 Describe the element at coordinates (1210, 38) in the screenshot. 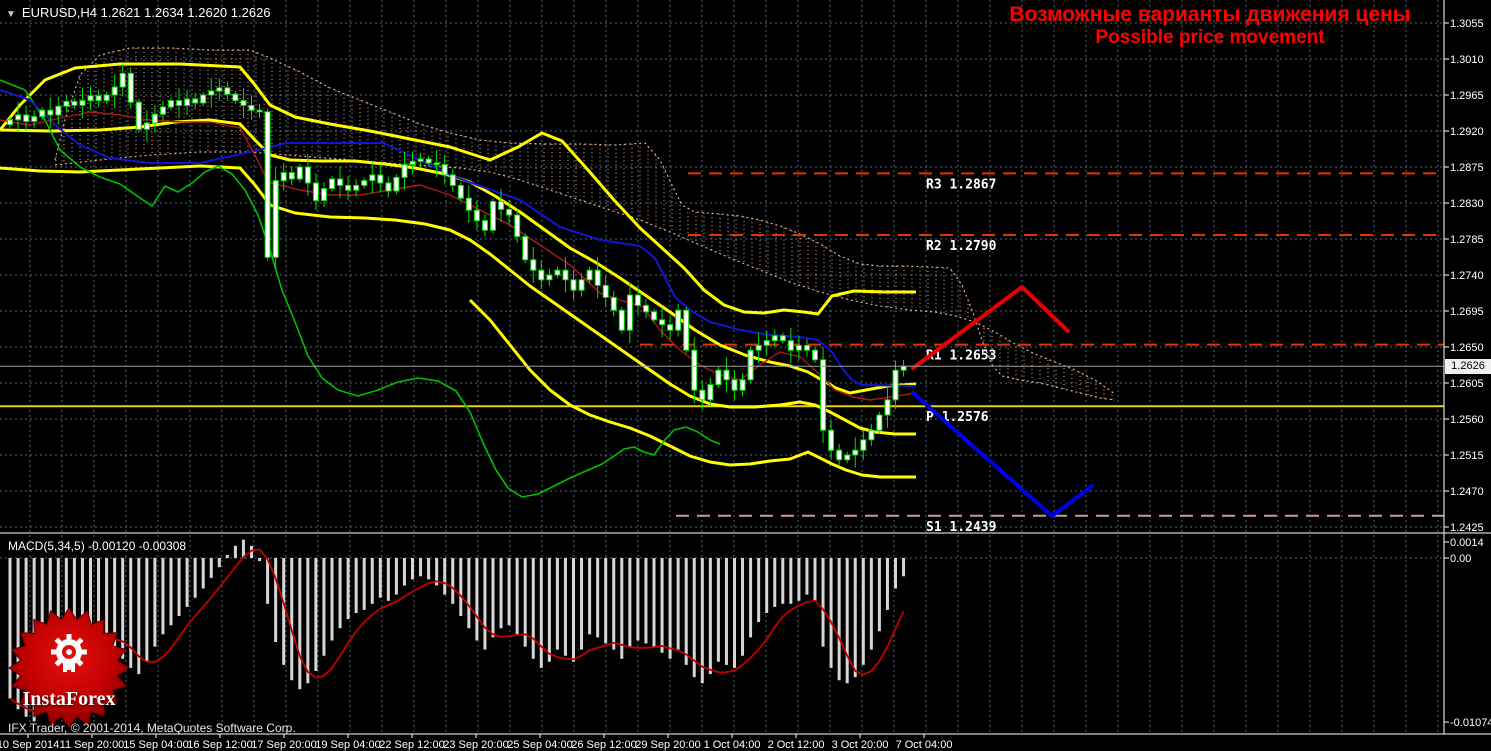

I see `annotation-en: Possible price movement` at that location.